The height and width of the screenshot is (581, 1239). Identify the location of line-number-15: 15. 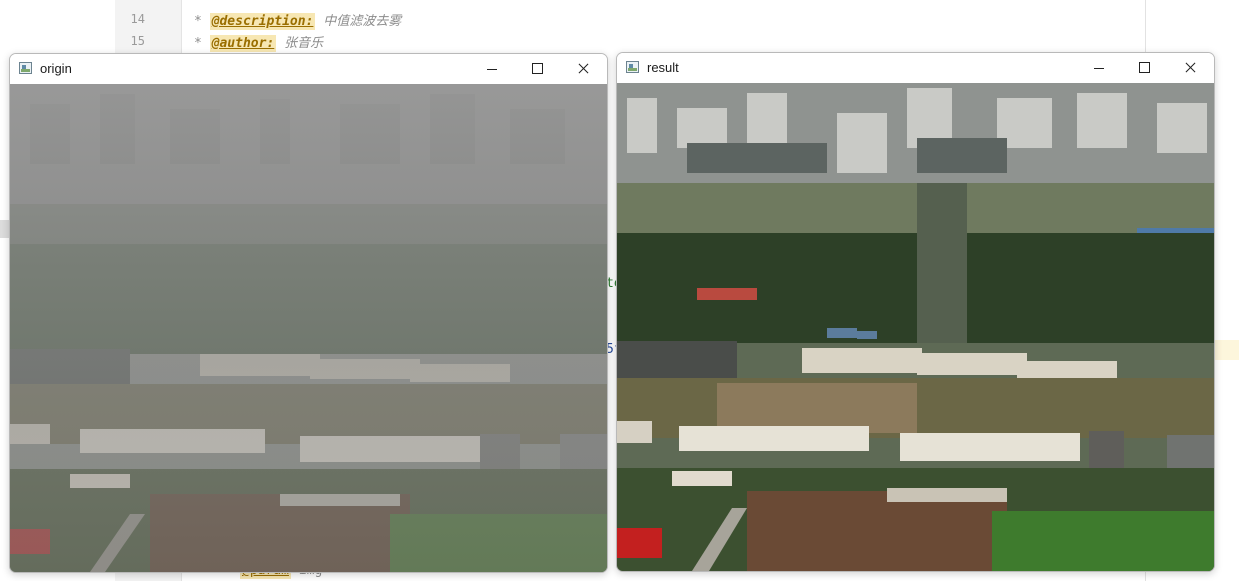
(137, 41).